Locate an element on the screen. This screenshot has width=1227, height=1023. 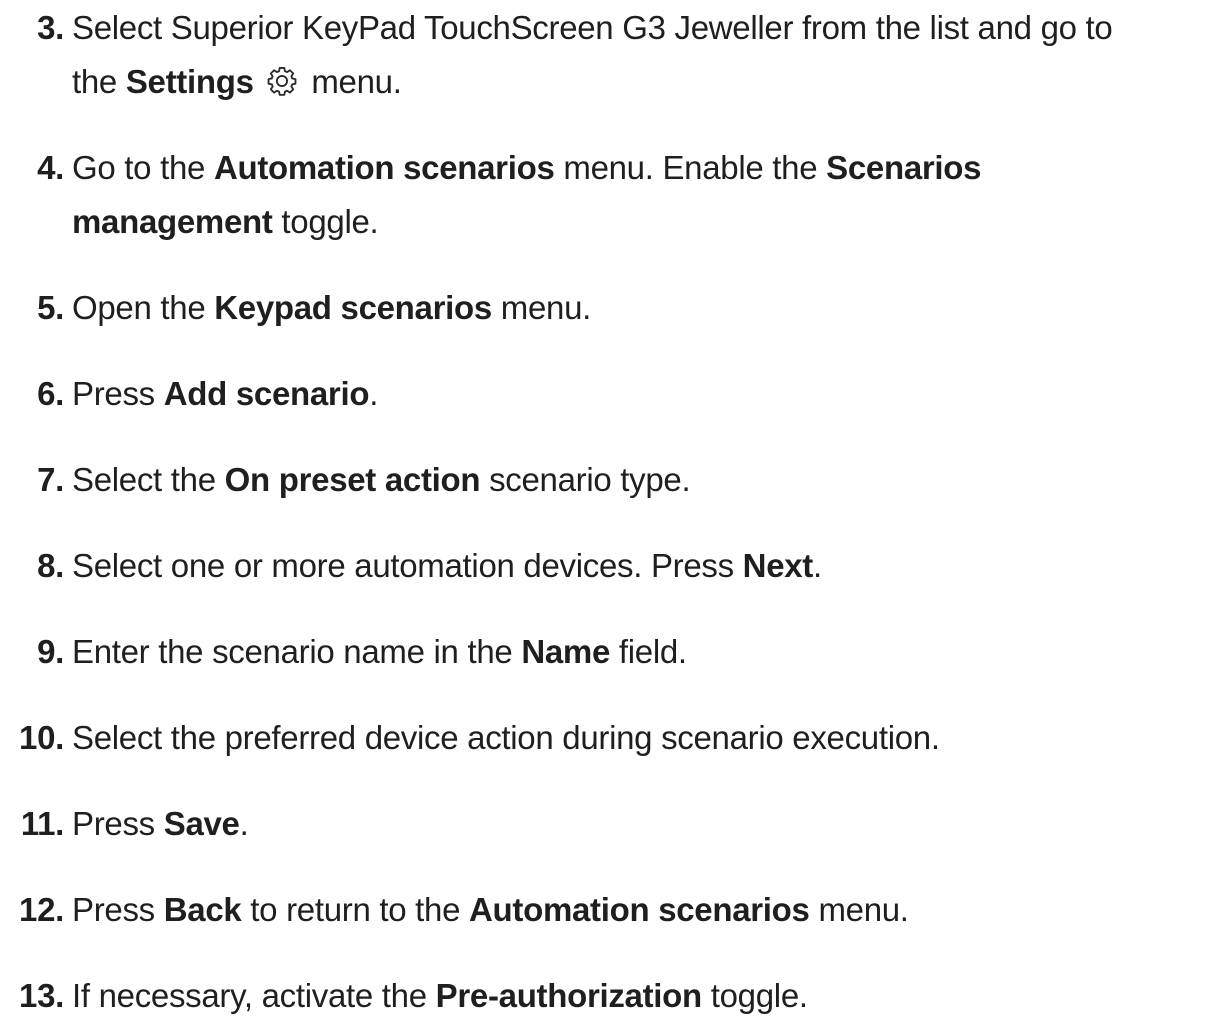
name-label: Name is located at coordinates (565, 651).